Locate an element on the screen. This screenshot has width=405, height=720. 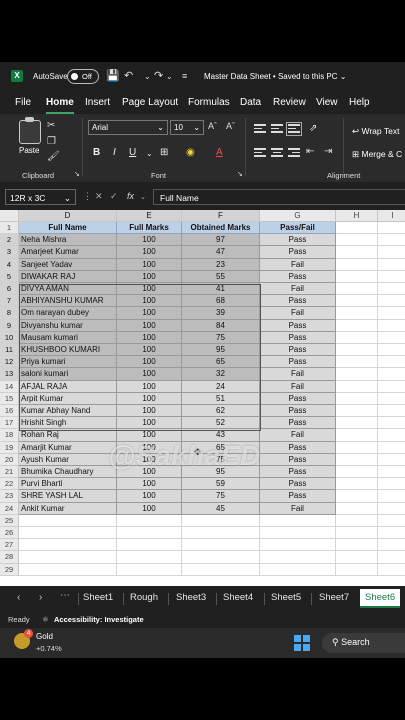
column-header-d: D is located at coordinates (68, 216).